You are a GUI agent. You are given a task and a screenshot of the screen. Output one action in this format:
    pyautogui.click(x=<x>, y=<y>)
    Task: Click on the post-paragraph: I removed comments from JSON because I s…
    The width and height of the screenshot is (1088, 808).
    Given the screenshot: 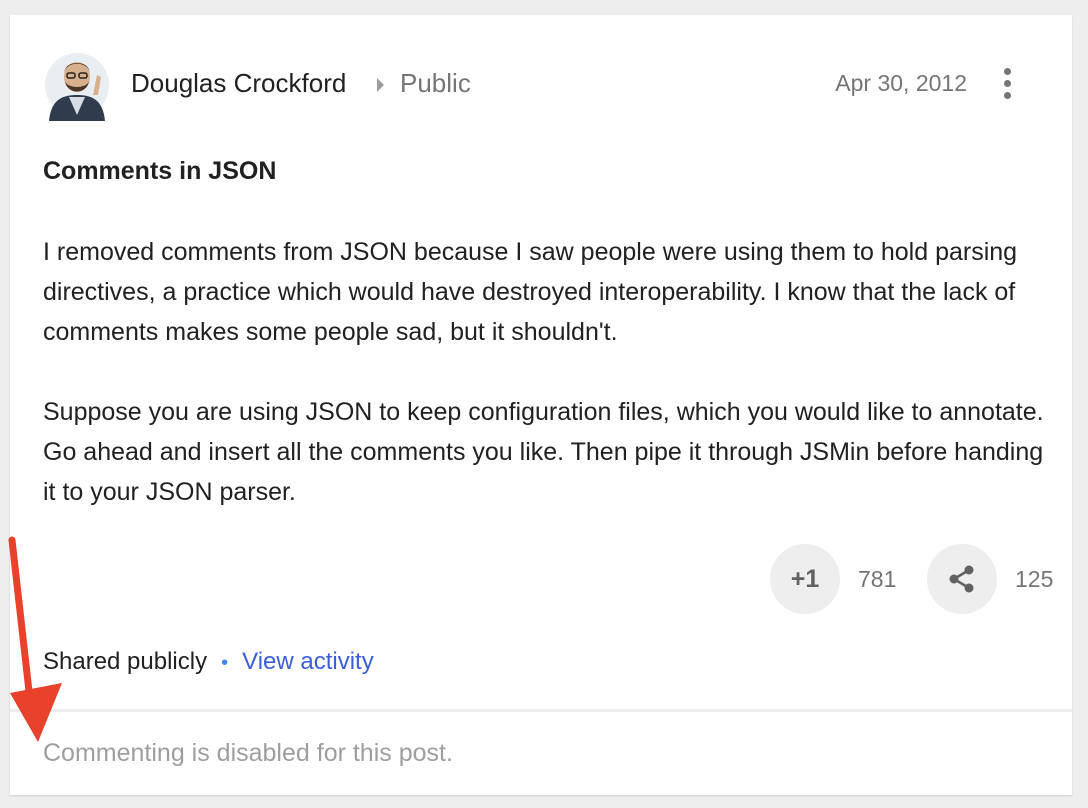 What is the action you would take?
    pyautogui.click(x=530, y=292)
    